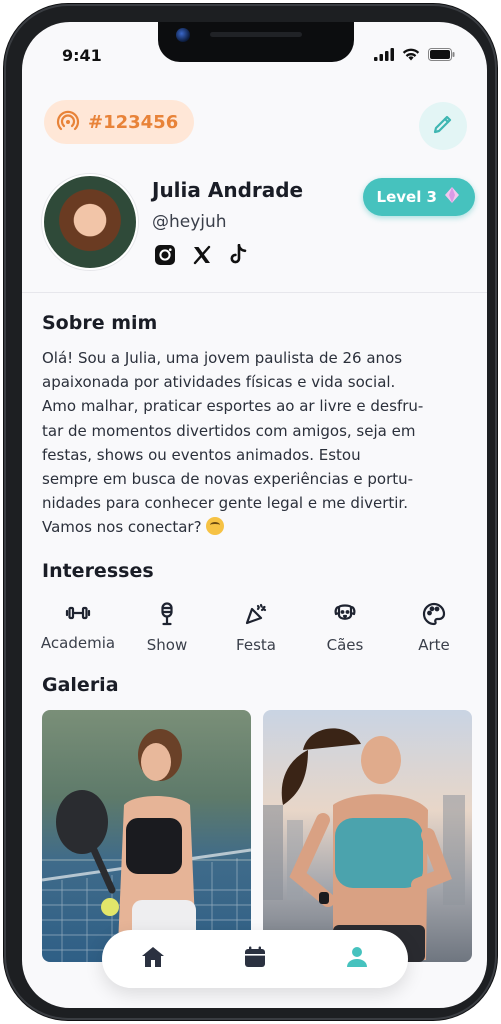  I want to click on about-line: festas, shows ou eventos animados. Estou, so click(201, 454).